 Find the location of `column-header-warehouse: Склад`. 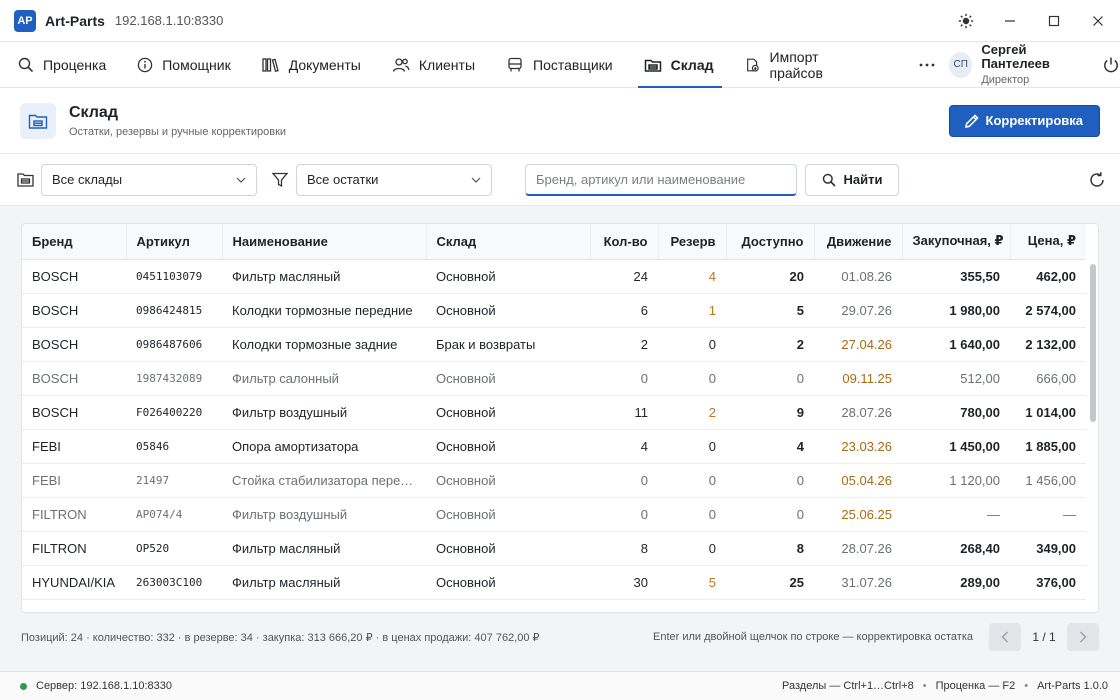

column-header-warehouse: Склад is located at coordinates (508, 242).